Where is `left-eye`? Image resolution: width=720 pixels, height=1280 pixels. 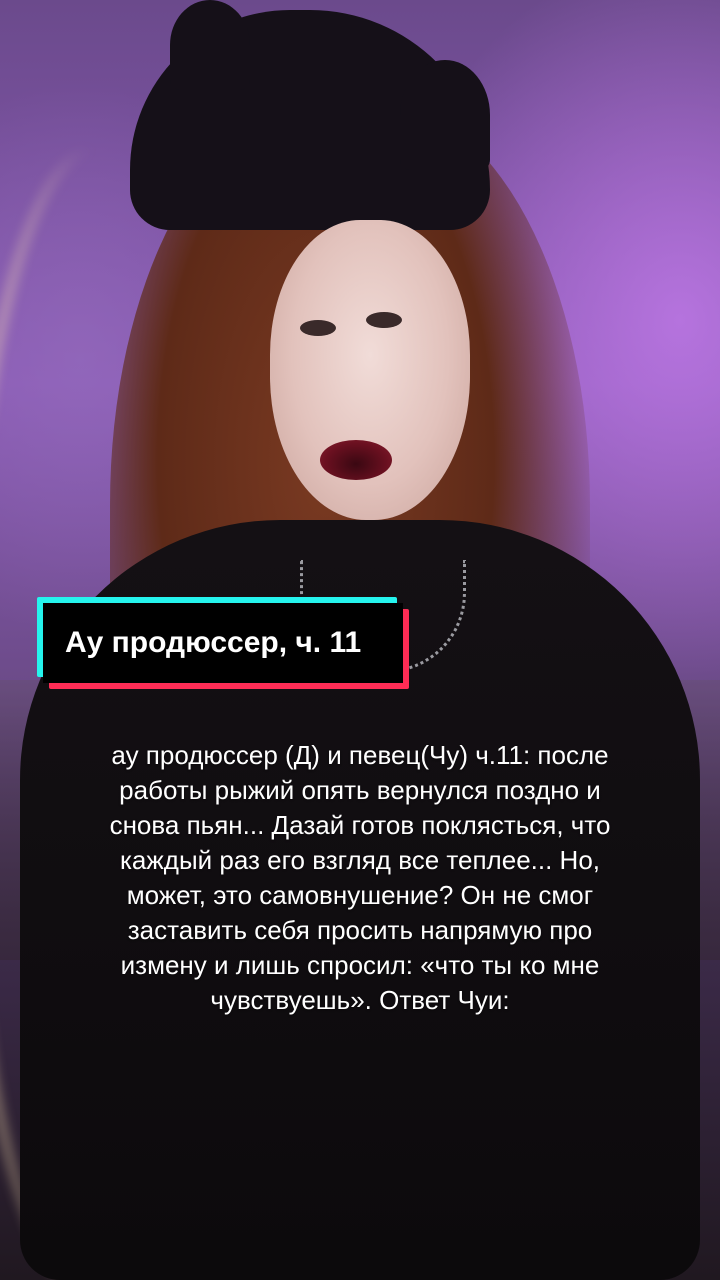 left-eye is located at coordinates (318, 328).